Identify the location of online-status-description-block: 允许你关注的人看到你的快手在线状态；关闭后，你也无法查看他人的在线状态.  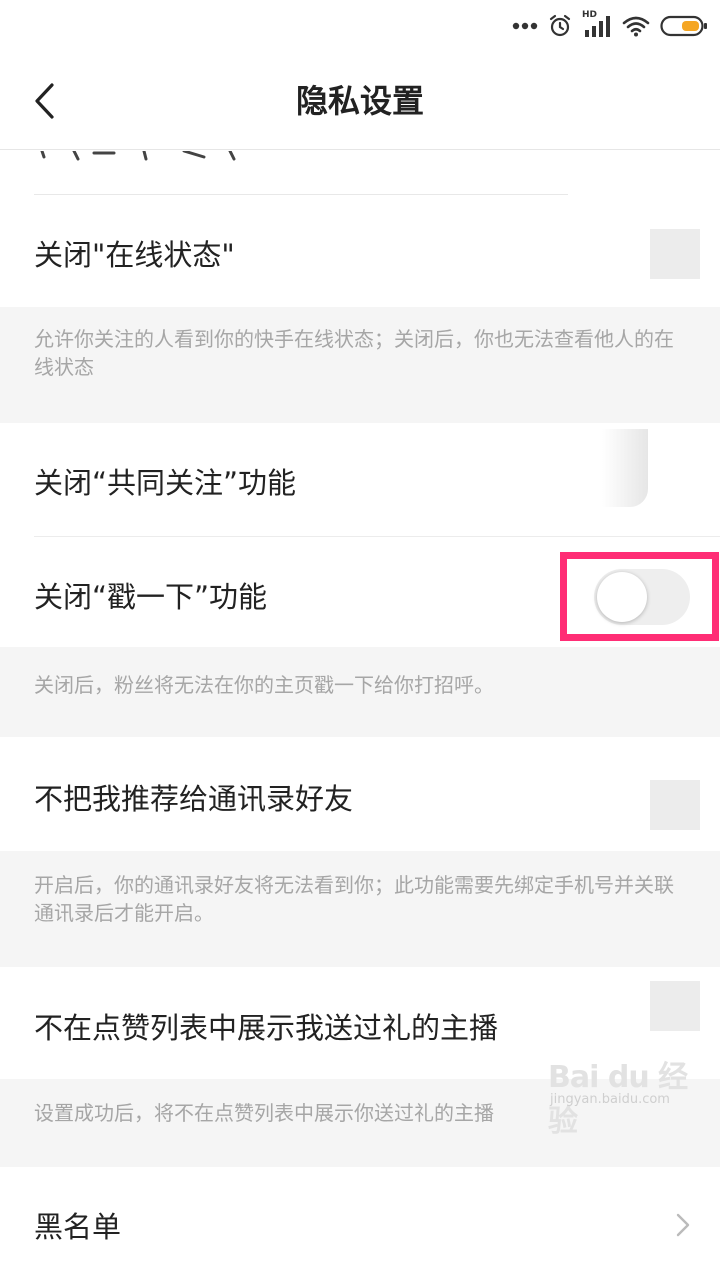
(360, 365).